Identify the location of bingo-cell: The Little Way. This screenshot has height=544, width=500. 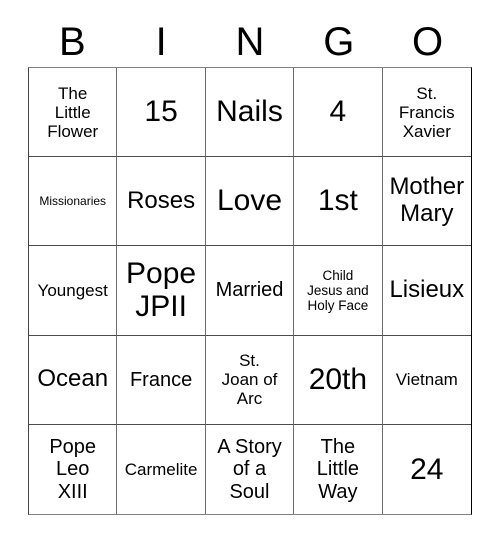
(338, 469).